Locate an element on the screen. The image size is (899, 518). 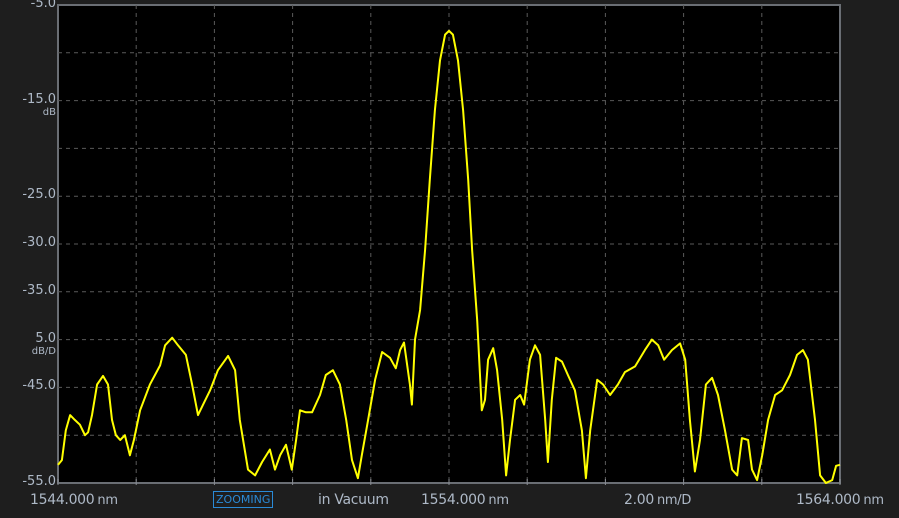
y-tick-label: -15.0 is located at coordinates (39, 99).